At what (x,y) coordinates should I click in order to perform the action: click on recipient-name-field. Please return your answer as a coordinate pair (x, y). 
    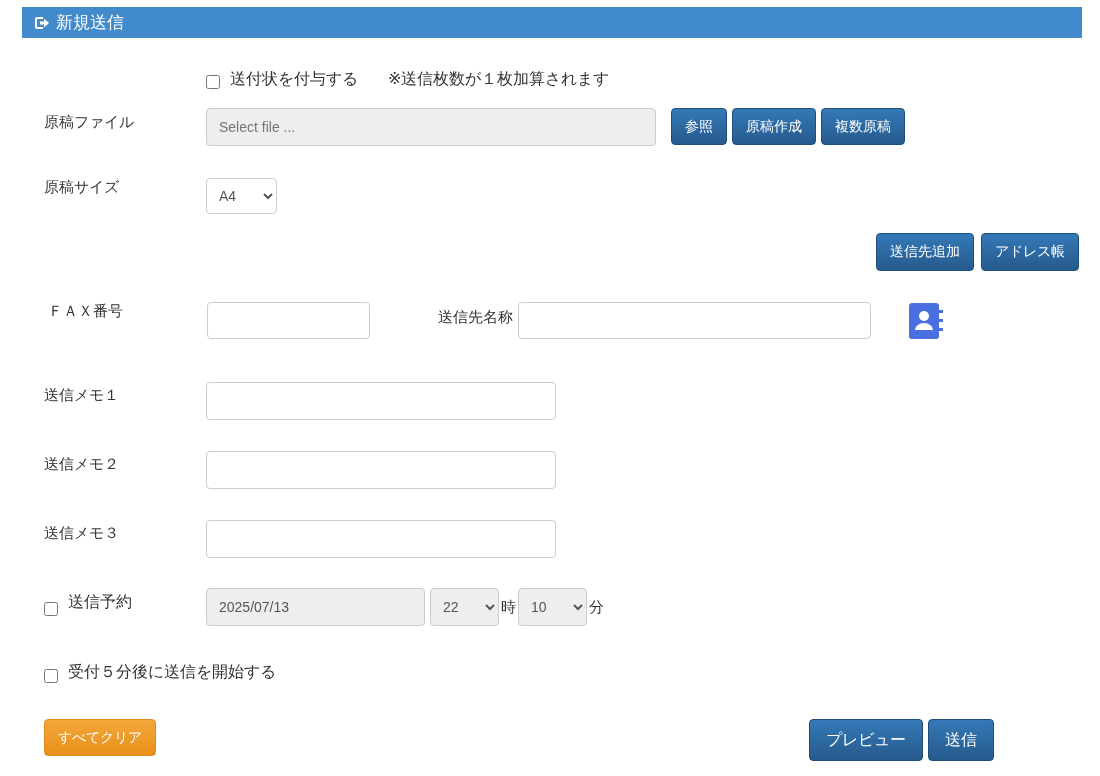
    Looking at the image, I should click on (694, 320).